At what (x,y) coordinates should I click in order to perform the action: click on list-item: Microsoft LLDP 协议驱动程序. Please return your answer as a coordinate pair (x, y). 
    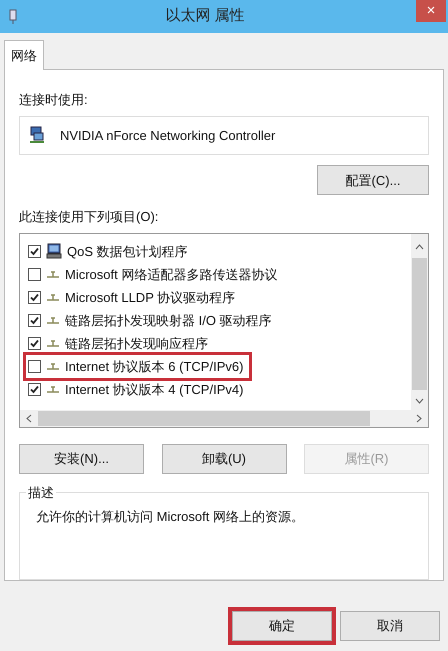
    Looking at the image, I should click on (132, 297).